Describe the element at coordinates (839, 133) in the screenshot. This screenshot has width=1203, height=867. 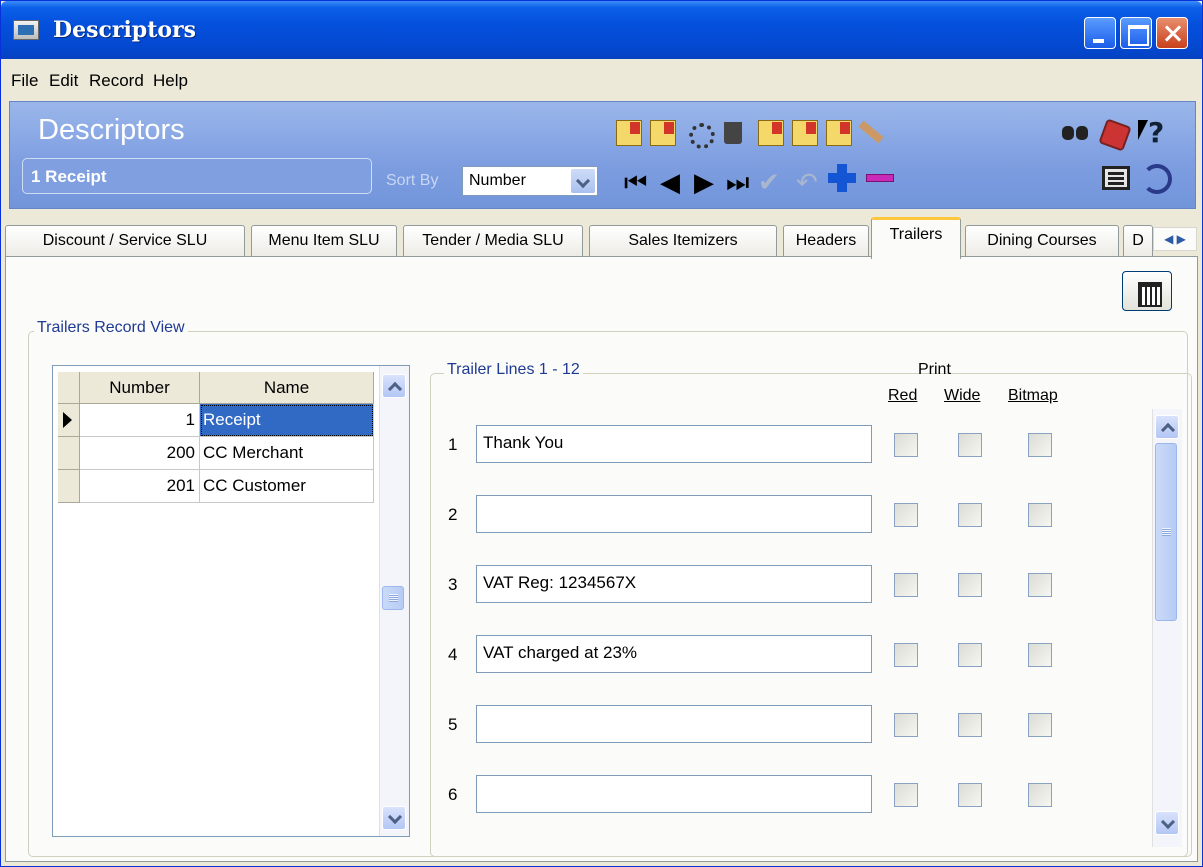
I see `report-icon` at that location.